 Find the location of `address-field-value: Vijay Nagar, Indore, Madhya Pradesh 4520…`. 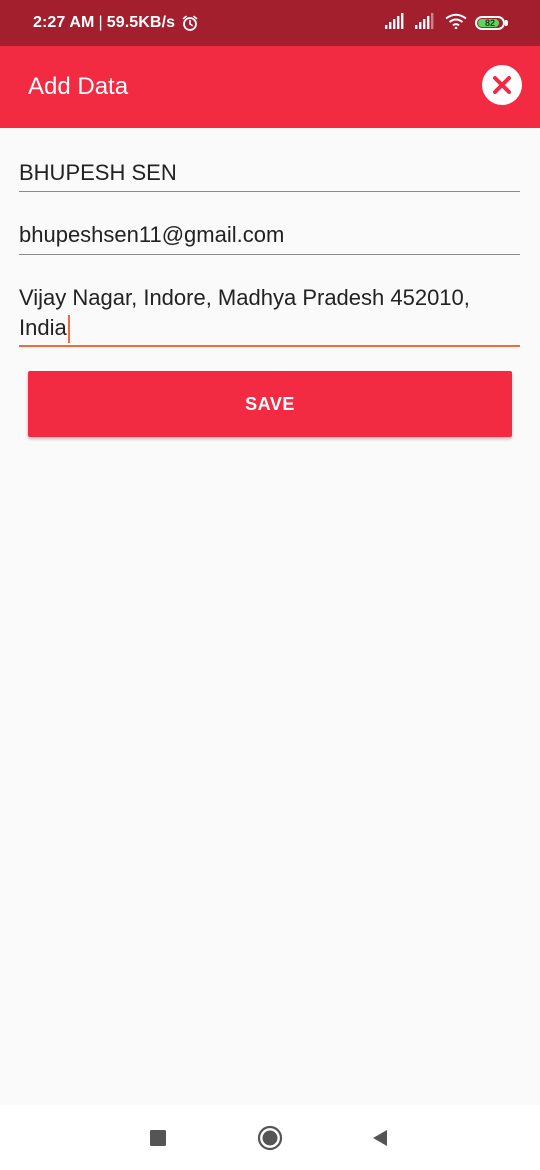

address-field-value: Vijay Nagar, Indore, Madhya Pradesh 4520… is located at coordinates (248, 312).